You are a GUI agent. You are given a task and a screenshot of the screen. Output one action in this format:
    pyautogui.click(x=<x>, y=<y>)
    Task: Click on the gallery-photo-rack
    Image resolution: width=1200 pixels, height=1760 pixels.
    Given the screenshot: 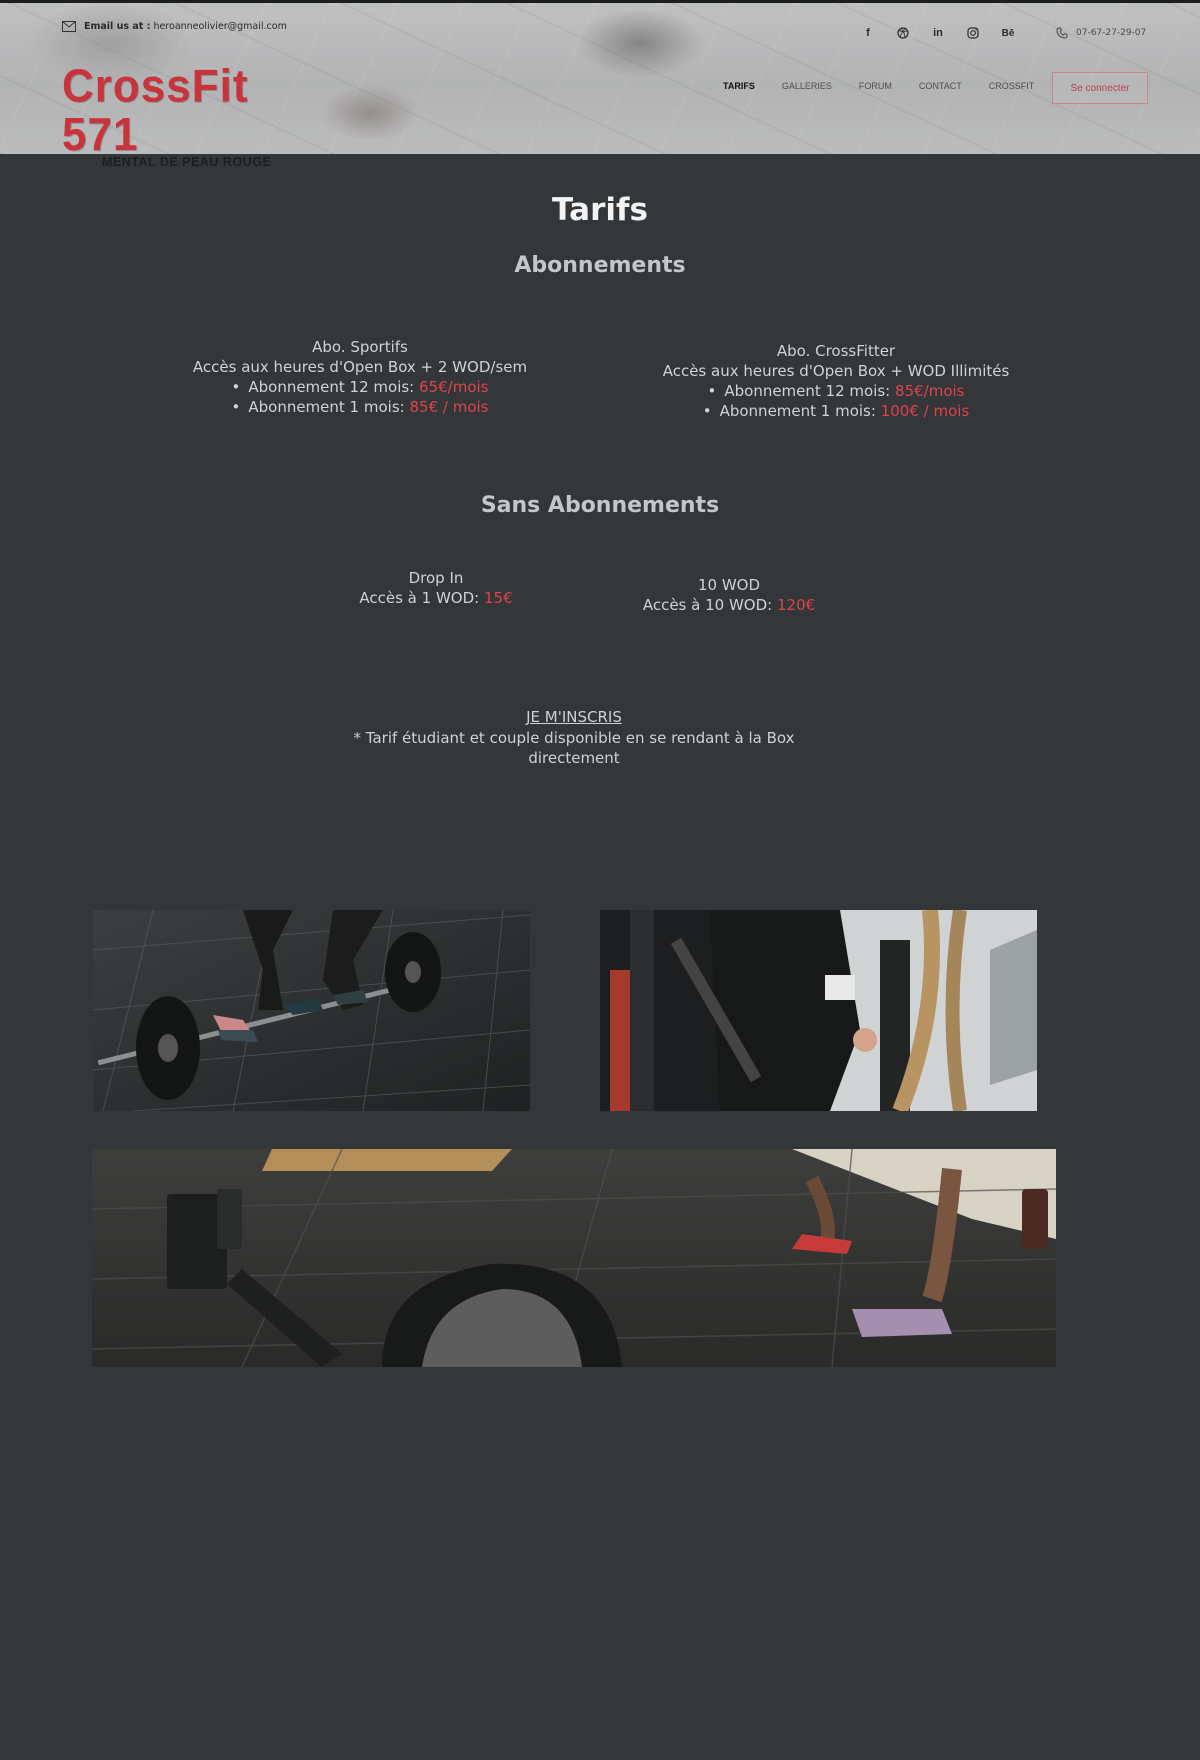 What is the action you would take?
    pyautogui.click(x=818, y=1010)
    